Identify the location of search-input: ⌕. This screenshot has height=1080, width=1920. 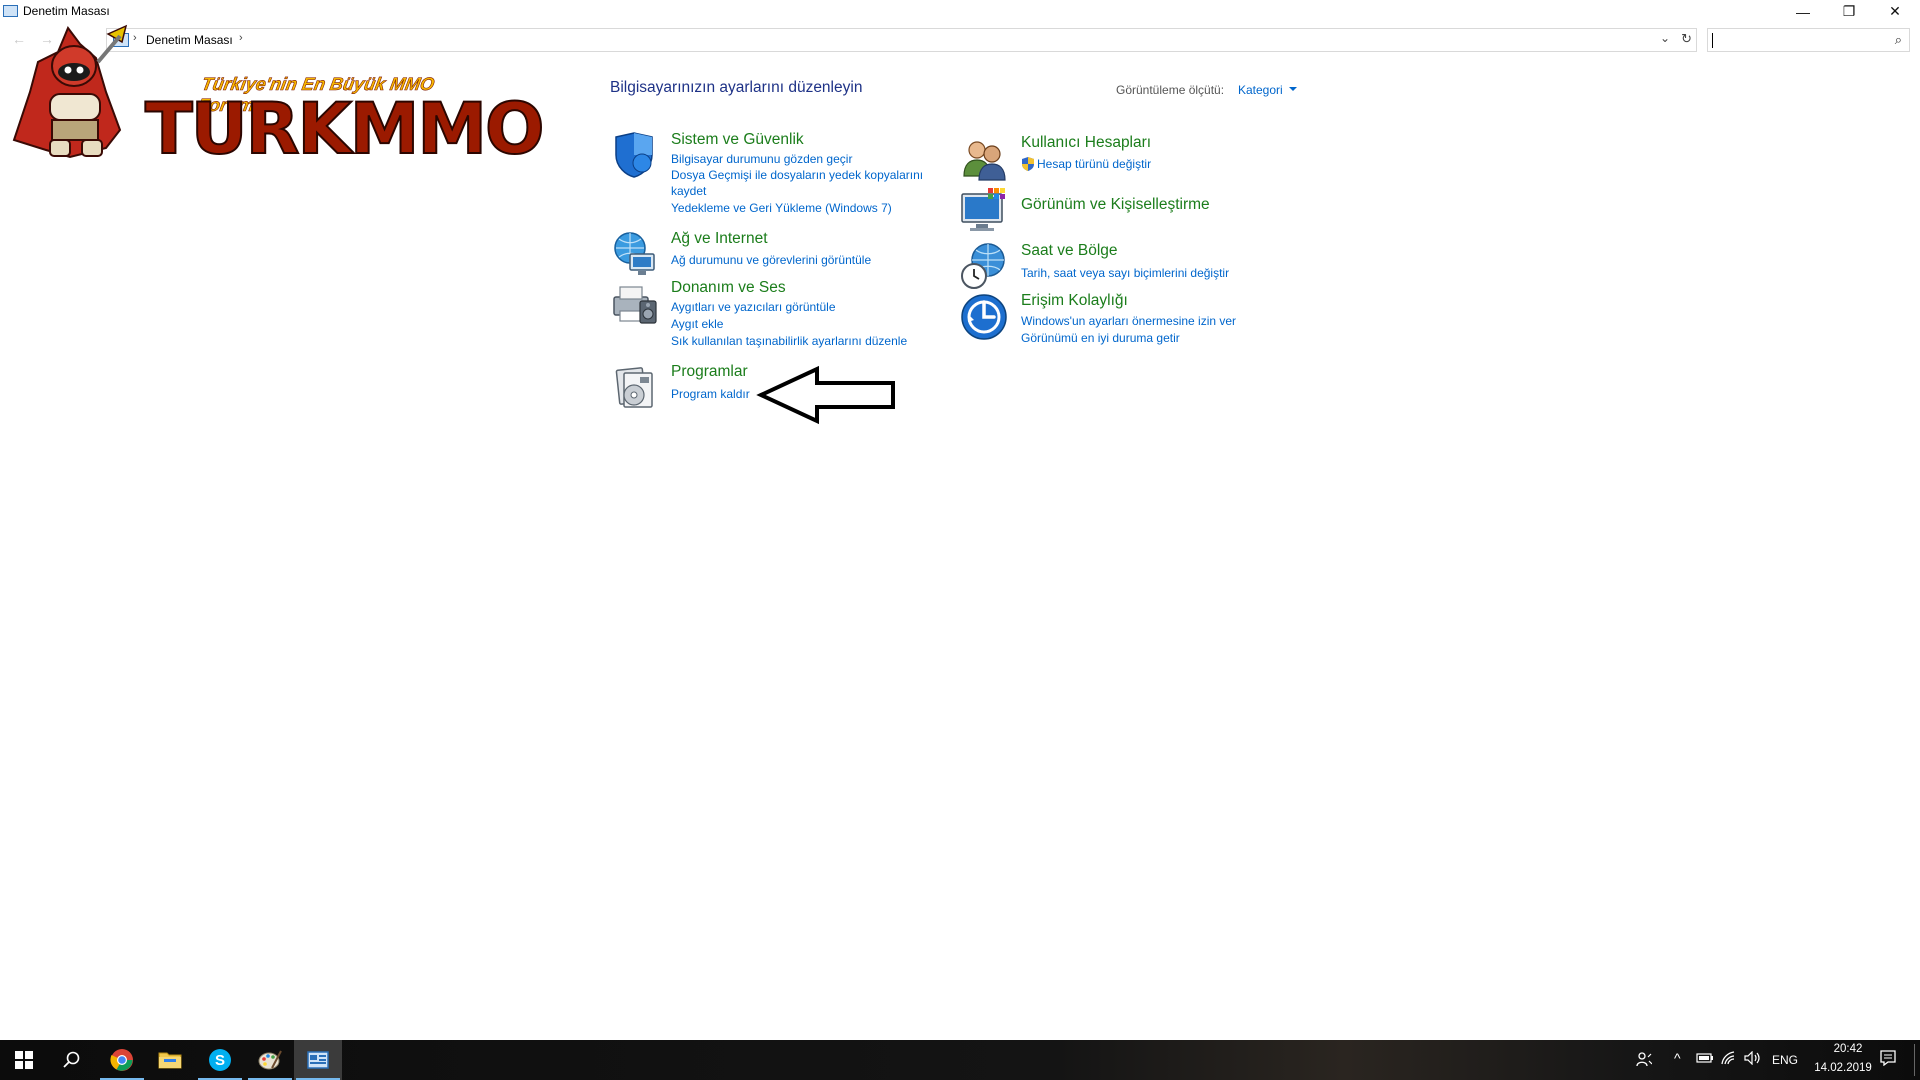
(1808, 40).